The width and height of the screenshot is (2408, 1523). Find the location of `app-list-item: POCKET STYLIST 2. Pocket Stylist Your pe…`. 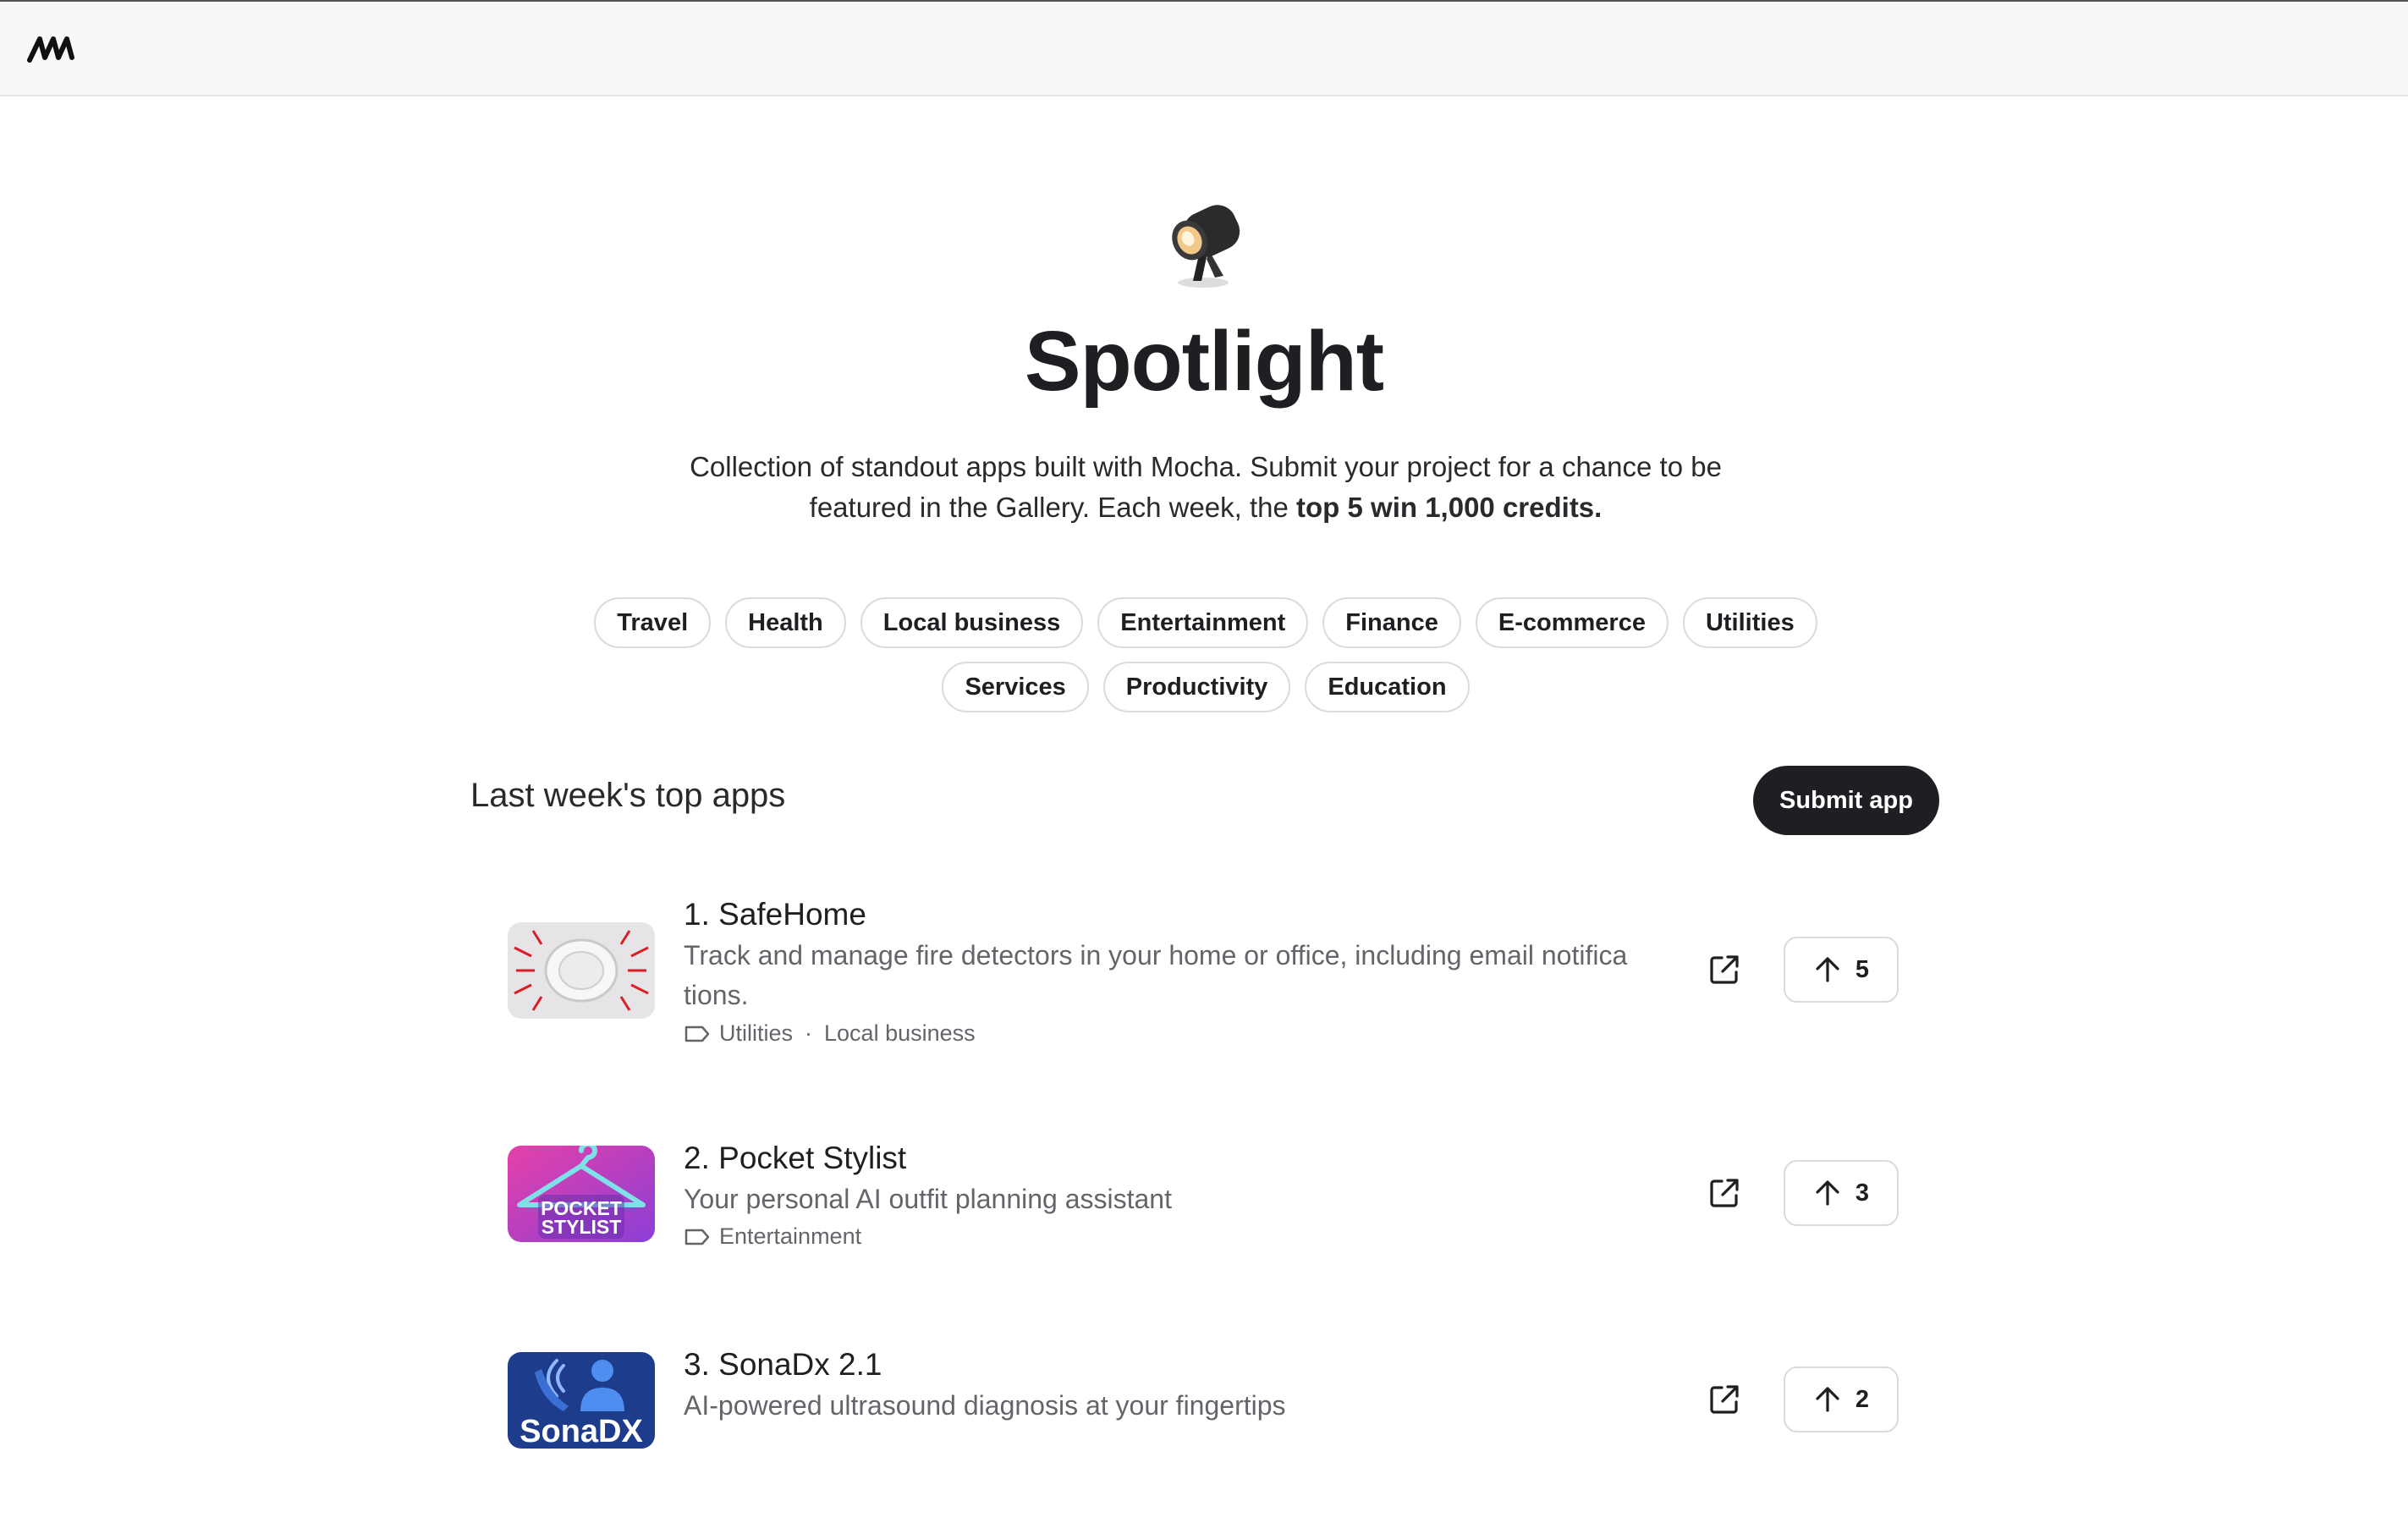

app-list-item: POCKET STYLIST 2. Pocket Stylist Your pe… is located at coordinates (1206, 1212).